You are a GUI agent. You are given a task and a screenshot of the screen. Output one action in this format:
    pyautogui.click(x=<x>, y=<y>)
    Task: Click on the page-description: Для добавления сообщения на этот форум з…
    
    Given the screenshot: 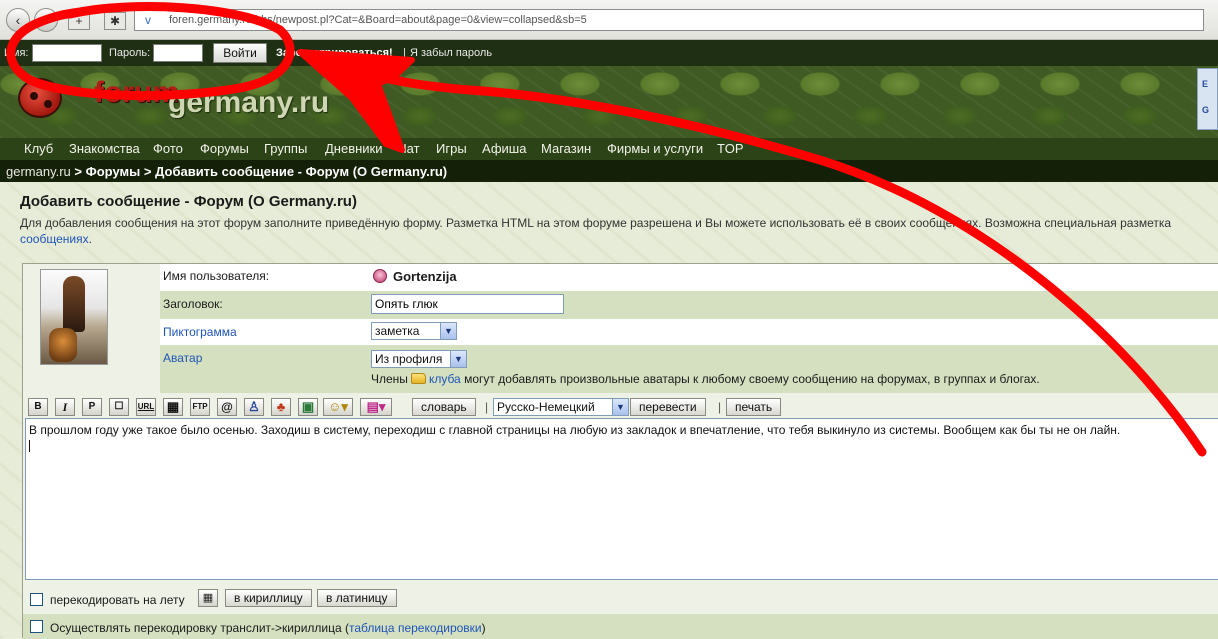 What is the action you would take?
    pyautogui.click(x=618, y=231)
    